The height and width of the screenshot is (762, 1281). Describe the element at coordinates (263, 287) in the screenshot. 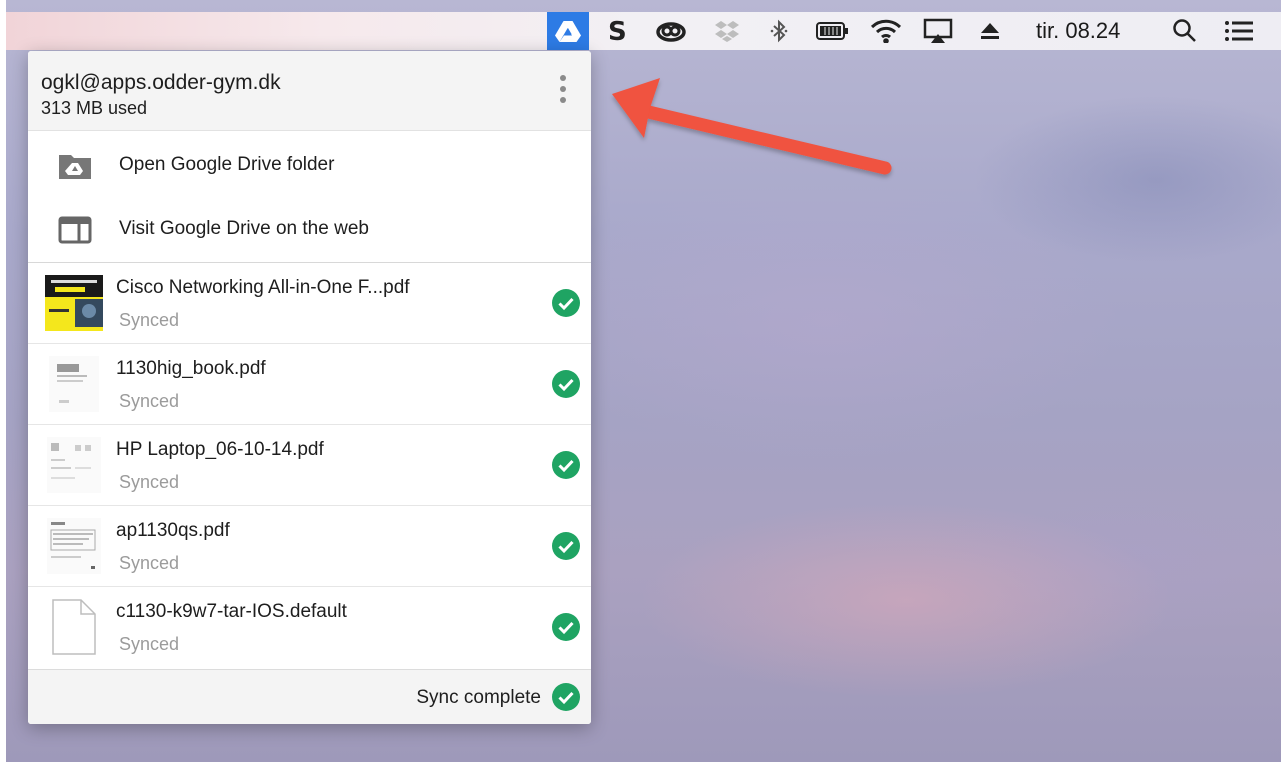

I see `file-name: Cisco Networking All-in-One F...pdf` at that location.